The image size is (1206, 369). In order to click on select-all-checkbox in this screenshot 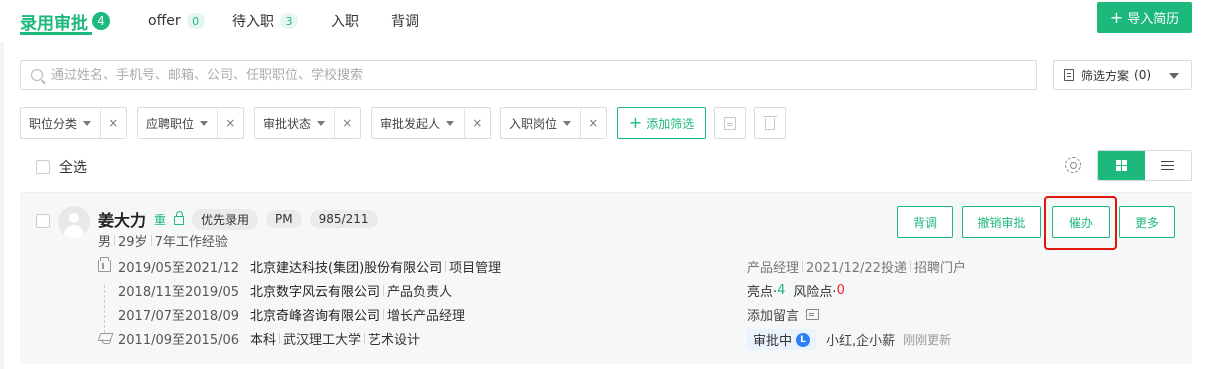, I will do `click(43, 167)`.